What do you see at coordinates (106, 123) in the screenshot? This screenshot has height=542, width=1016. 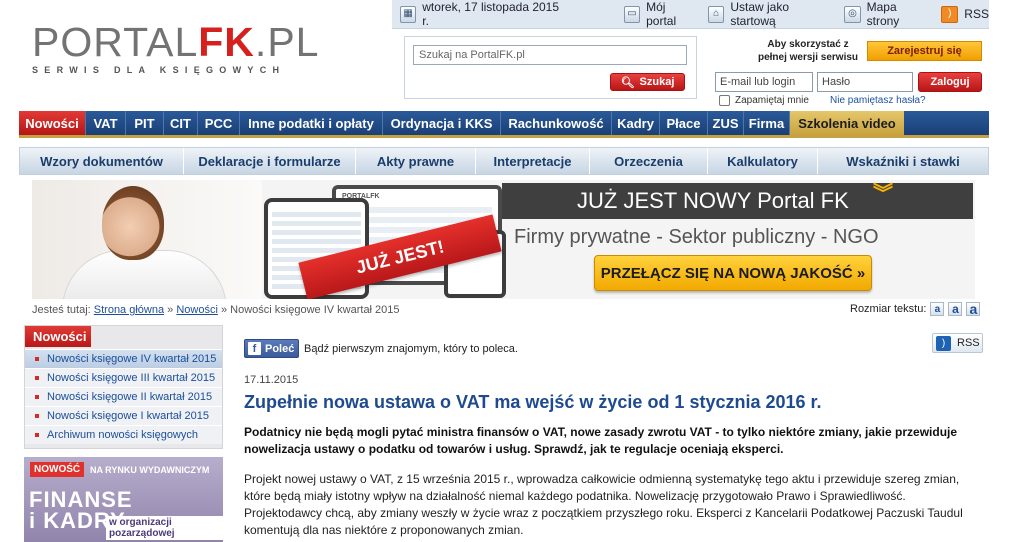 I see `nav-item-vat: VAT` at bounding box center [106, 123].